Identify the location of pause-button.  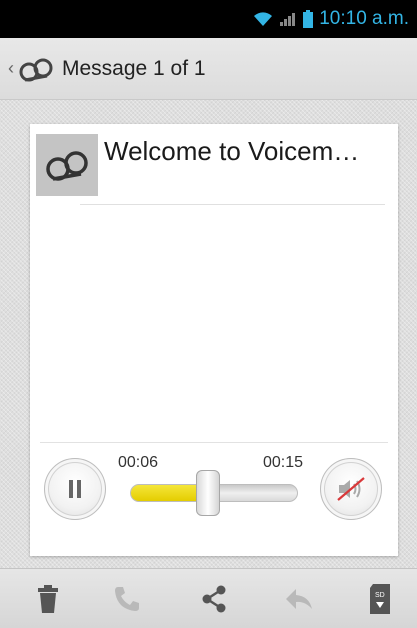
(75, 489).